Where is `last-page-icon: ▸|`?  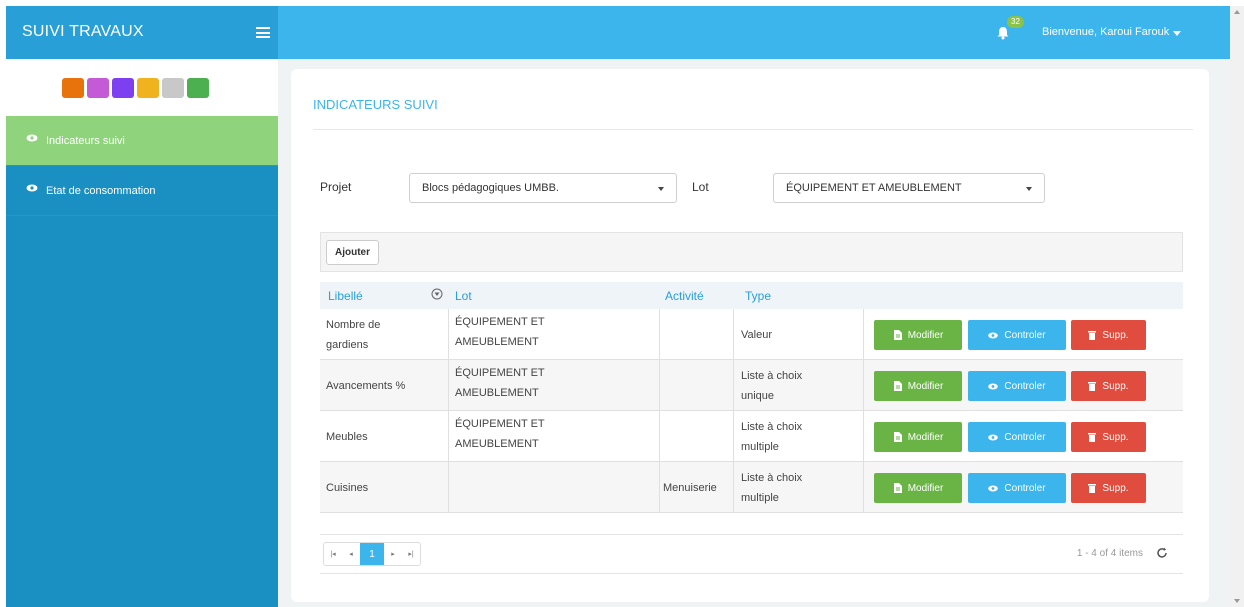 last-page-icon: ▸| is located at coordinates (411, 554).